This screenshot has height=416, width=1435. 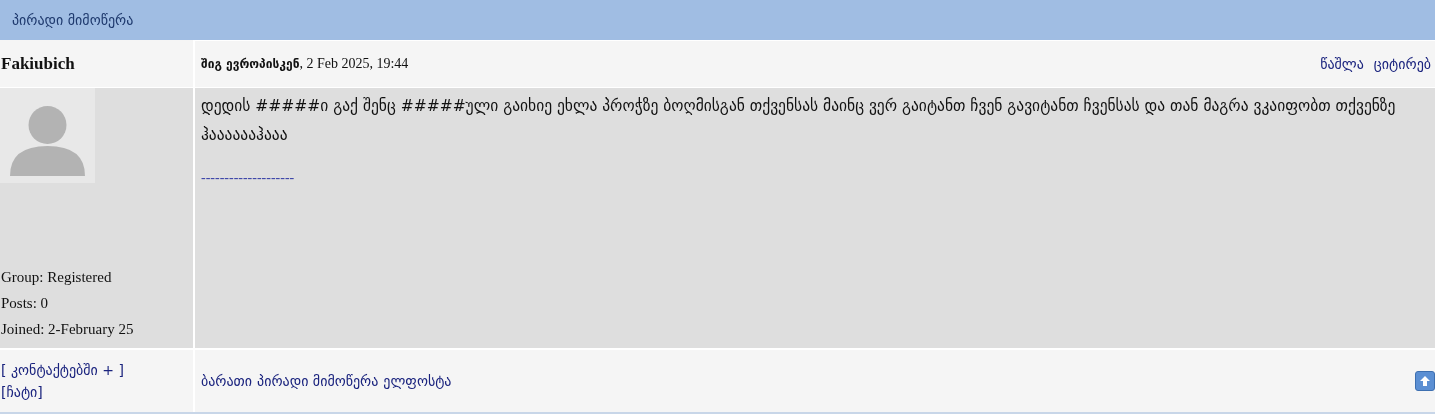 I want to click on signature-line: --------------------, so click(x=248, y=178).